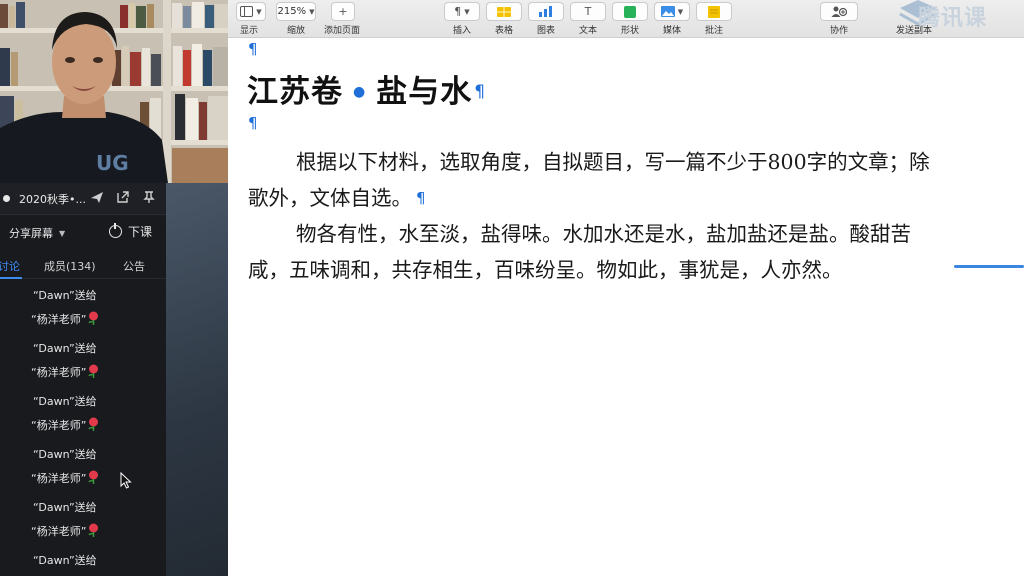  I want to click on end-class-label: 下课, so click(139, 232).